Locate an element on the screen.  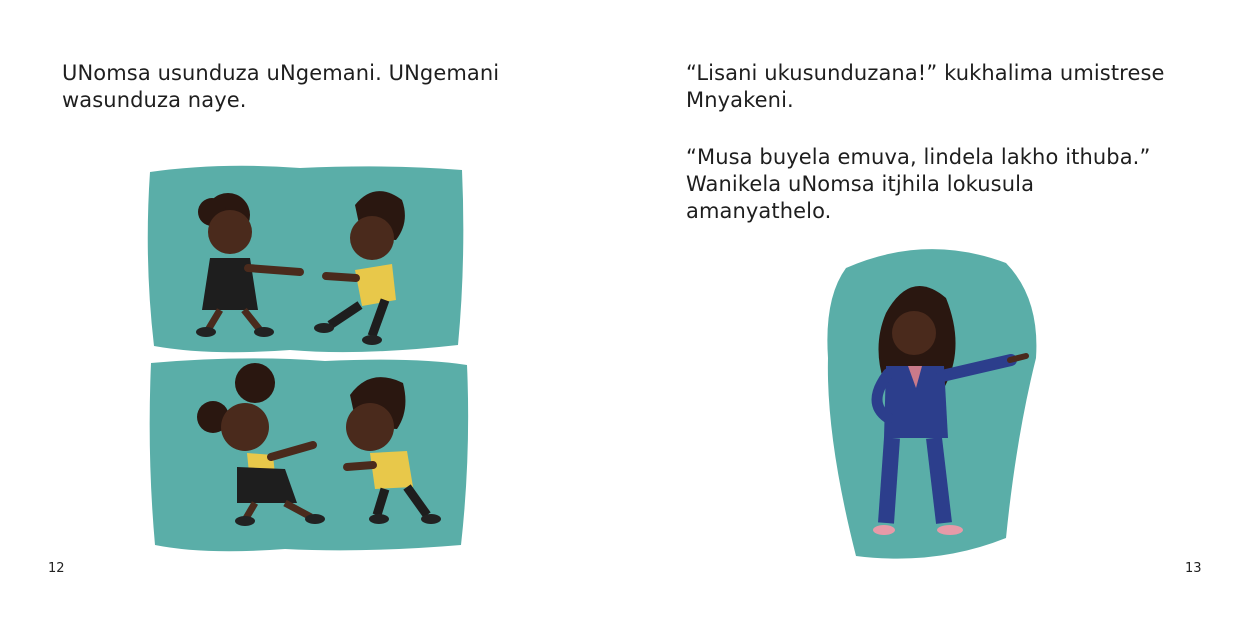
text-line: UNomsa usunduza uNgemani. UNgemani is located at coordinates (281, 73).